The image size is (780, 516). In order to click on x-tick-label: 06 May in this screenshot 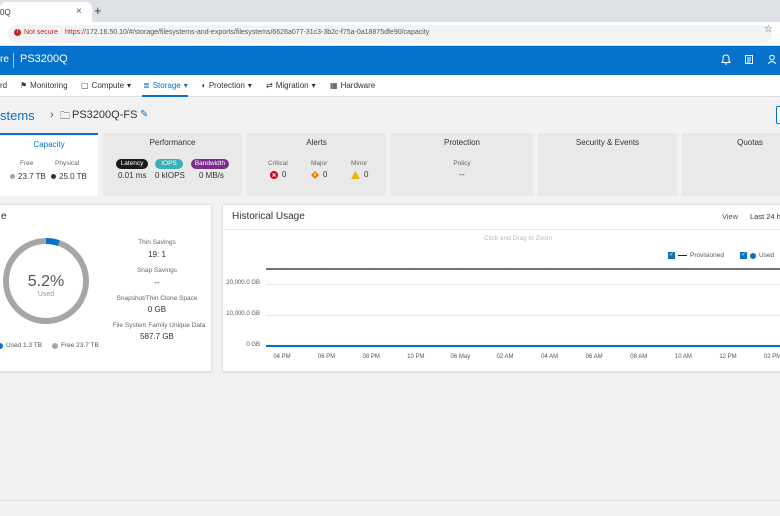, I will do `click(460, 357)`.